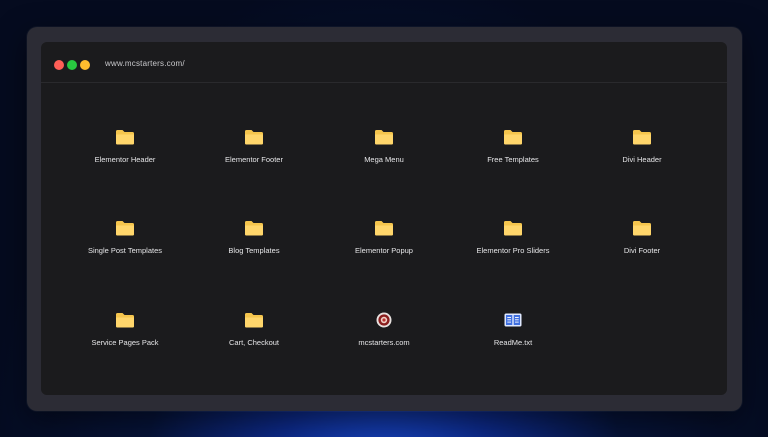  I want to click on item-label: Elementor Header, so click(125, 159).